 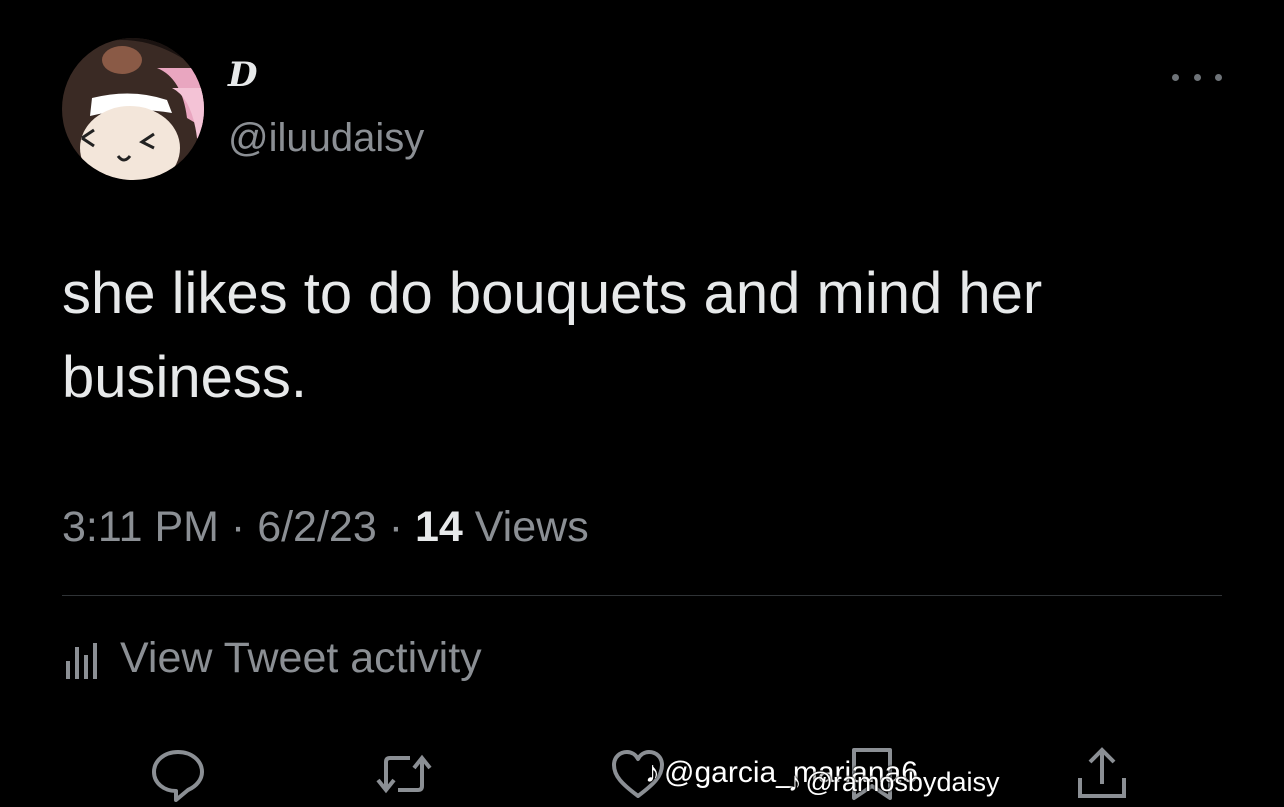 I want to click on watermark-handle: @ramosbydaisy, so click(x=902, y=782).